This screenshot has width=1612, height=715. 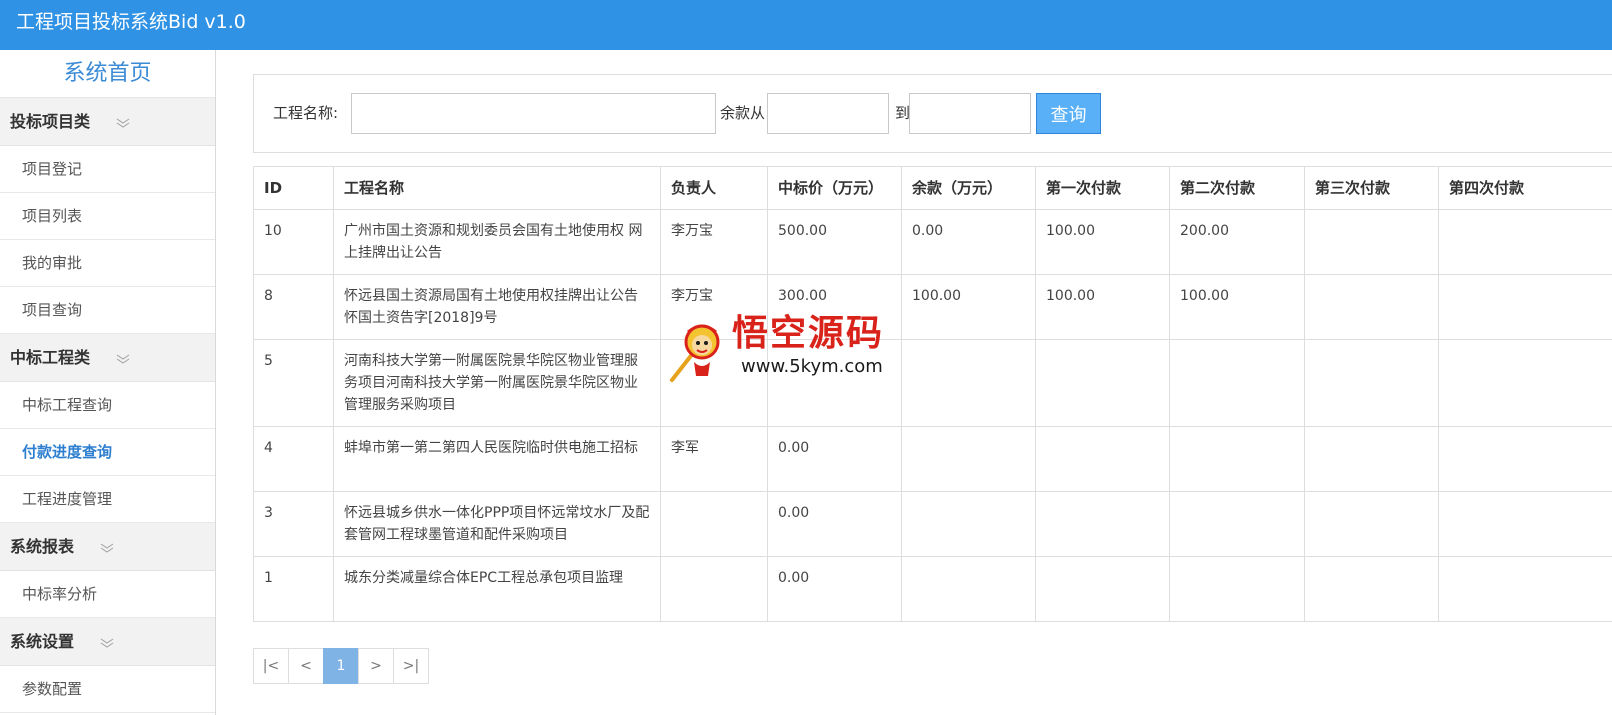 What do you see at coordinates (1237, 188) in the screenshot?
I see `column-header-payment-2: 第二次付款` at bounding box center [1237, 188].